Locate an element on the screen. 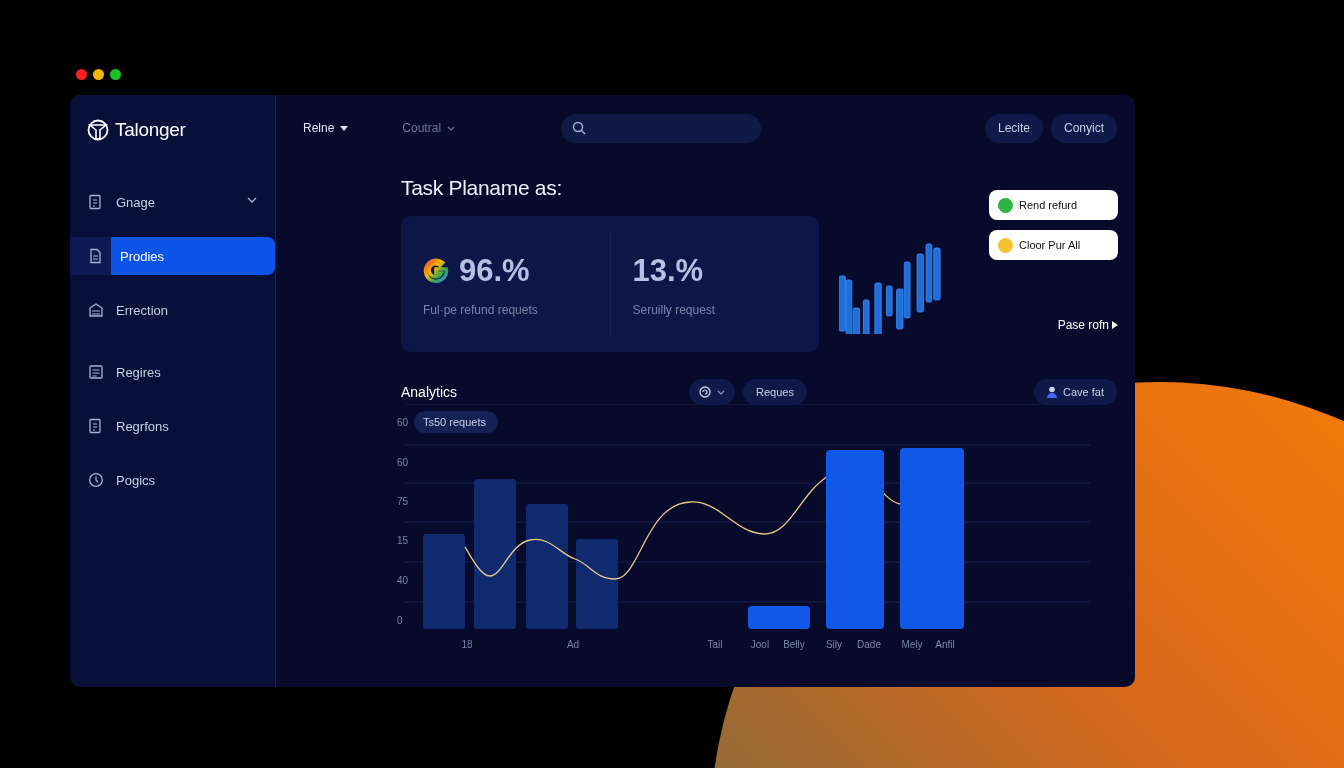  dropdown-menu: Coutral is located at coordinates (429, 128).